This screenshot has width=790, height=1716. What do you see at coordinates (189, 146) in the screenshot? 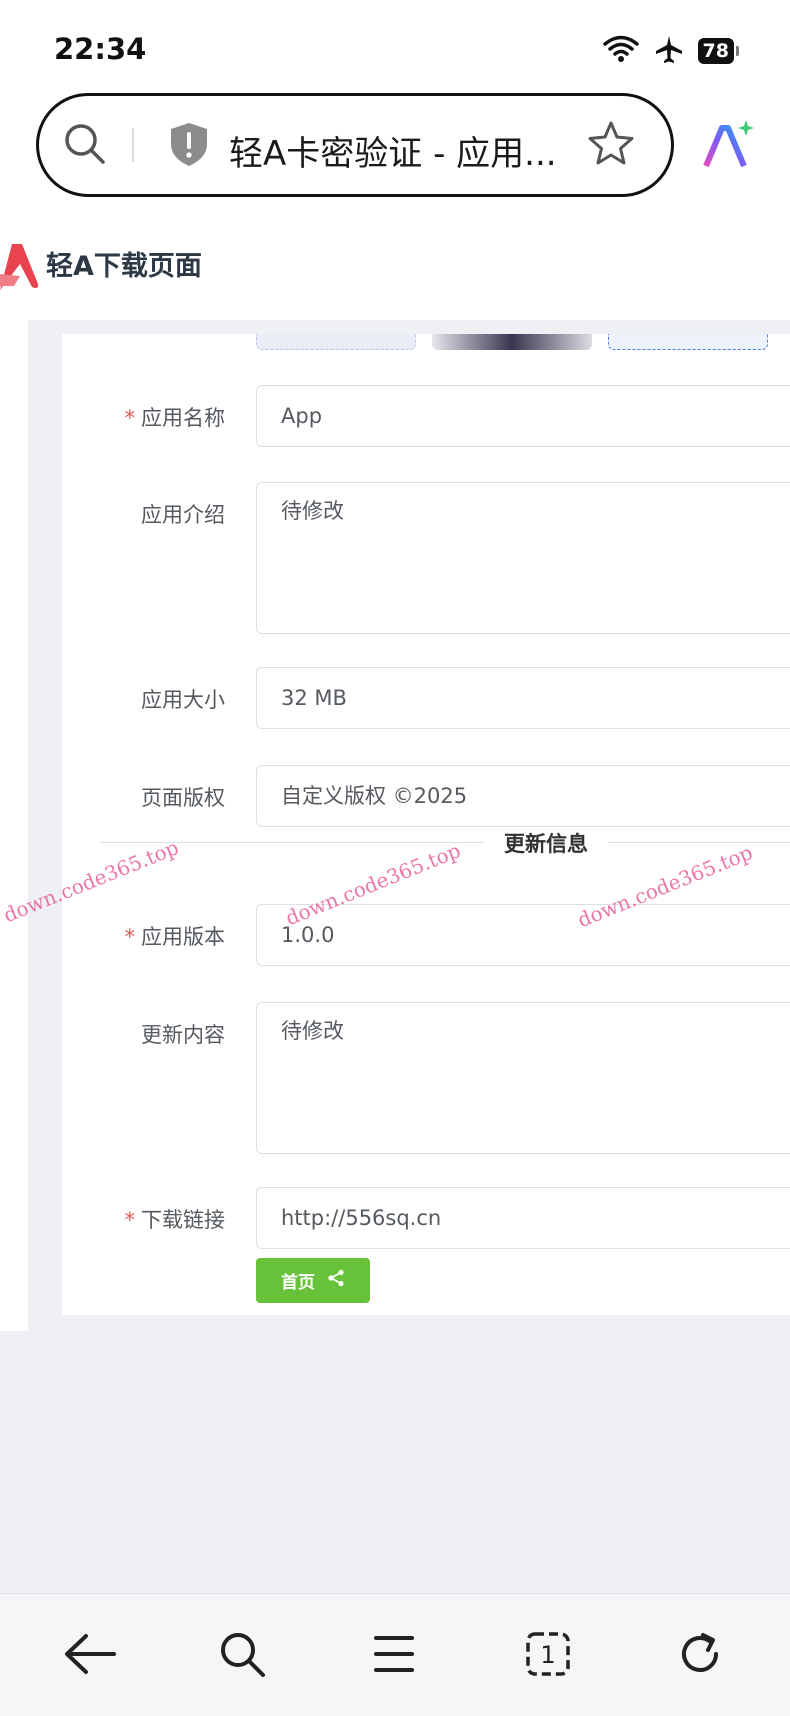
I see `shield-warning-icon` at bounding box center [189, 146].